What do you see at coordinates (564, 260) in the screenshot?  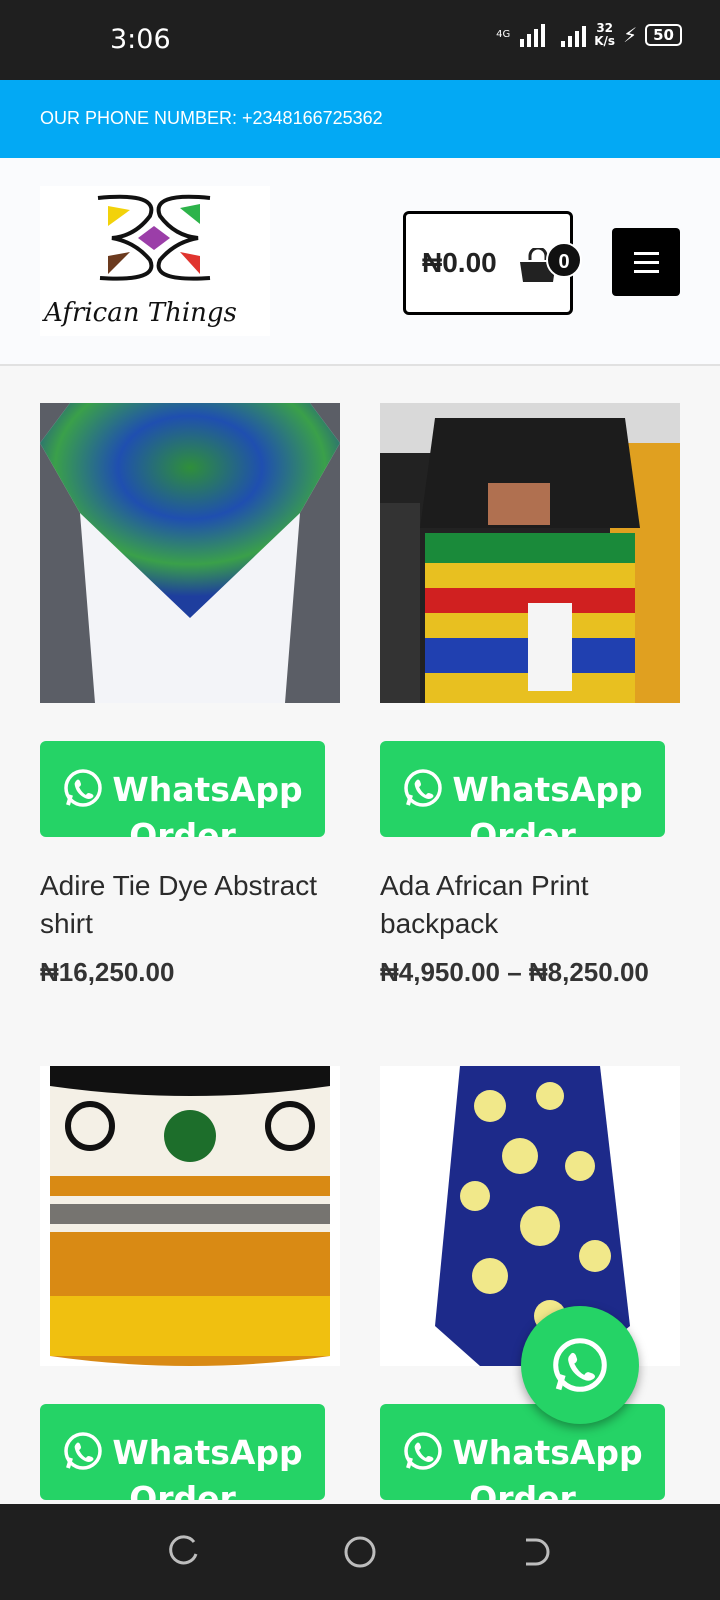 I see `cart-count-badge: 0` at bounding box center [564, 260].